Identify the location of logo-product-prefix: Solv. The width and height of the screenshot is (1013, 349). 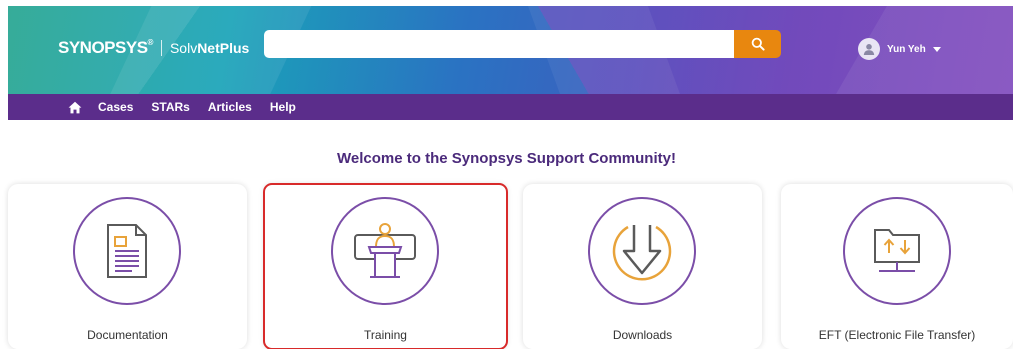
(183, 48).